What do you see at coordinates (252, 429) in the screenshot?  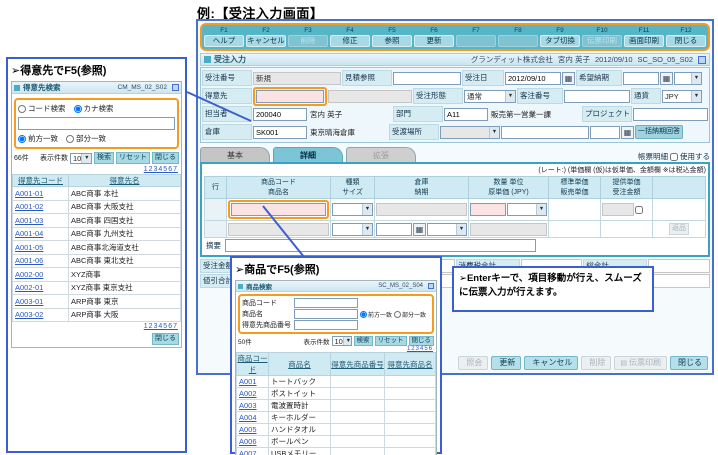 I see `product-code-link: A005` at bounding box center [252, 429].